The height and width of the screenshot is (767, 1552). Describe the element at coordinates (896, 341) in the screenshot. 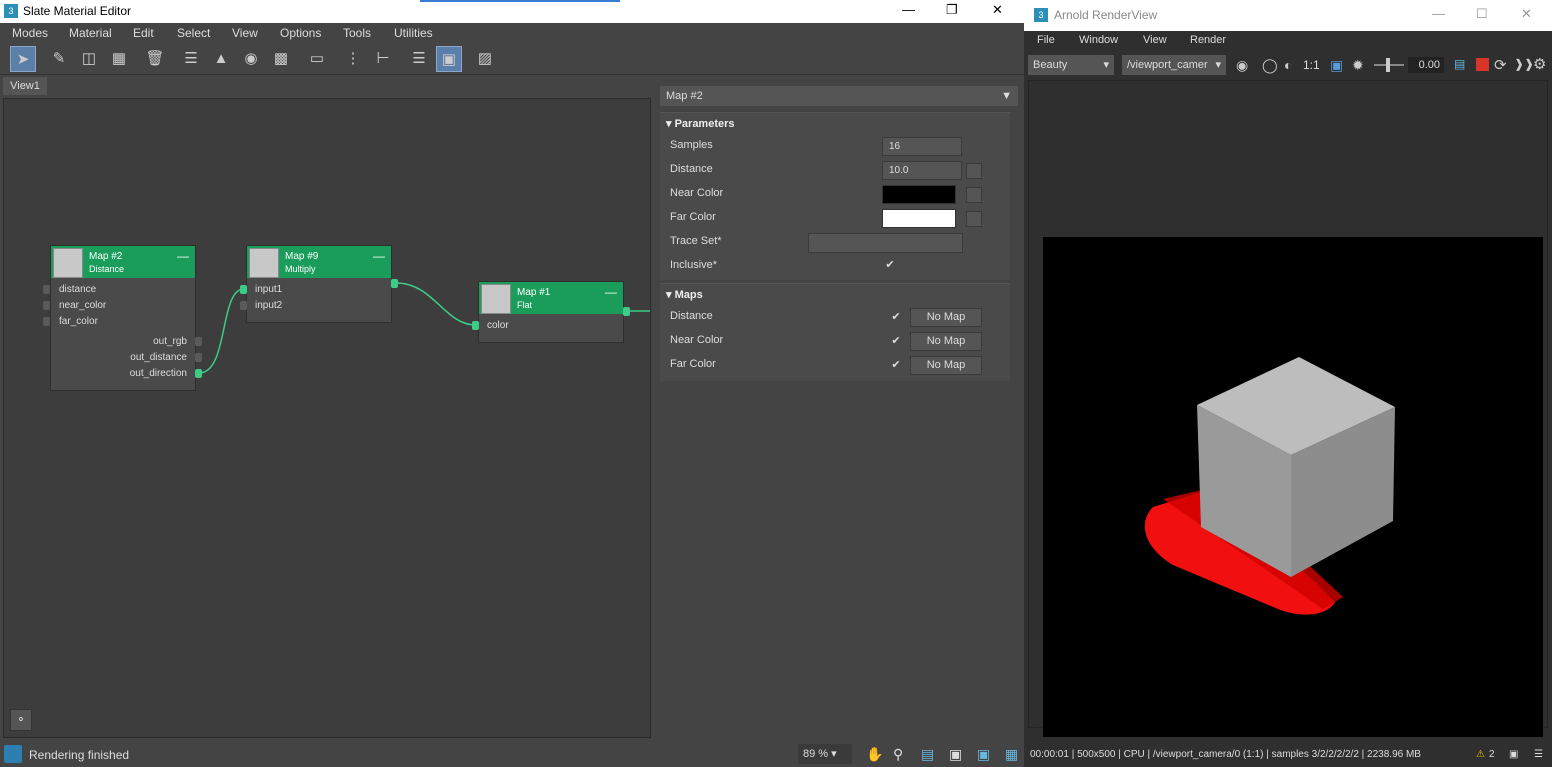

I see `map-near-color-checkbox: ✔` at that location.